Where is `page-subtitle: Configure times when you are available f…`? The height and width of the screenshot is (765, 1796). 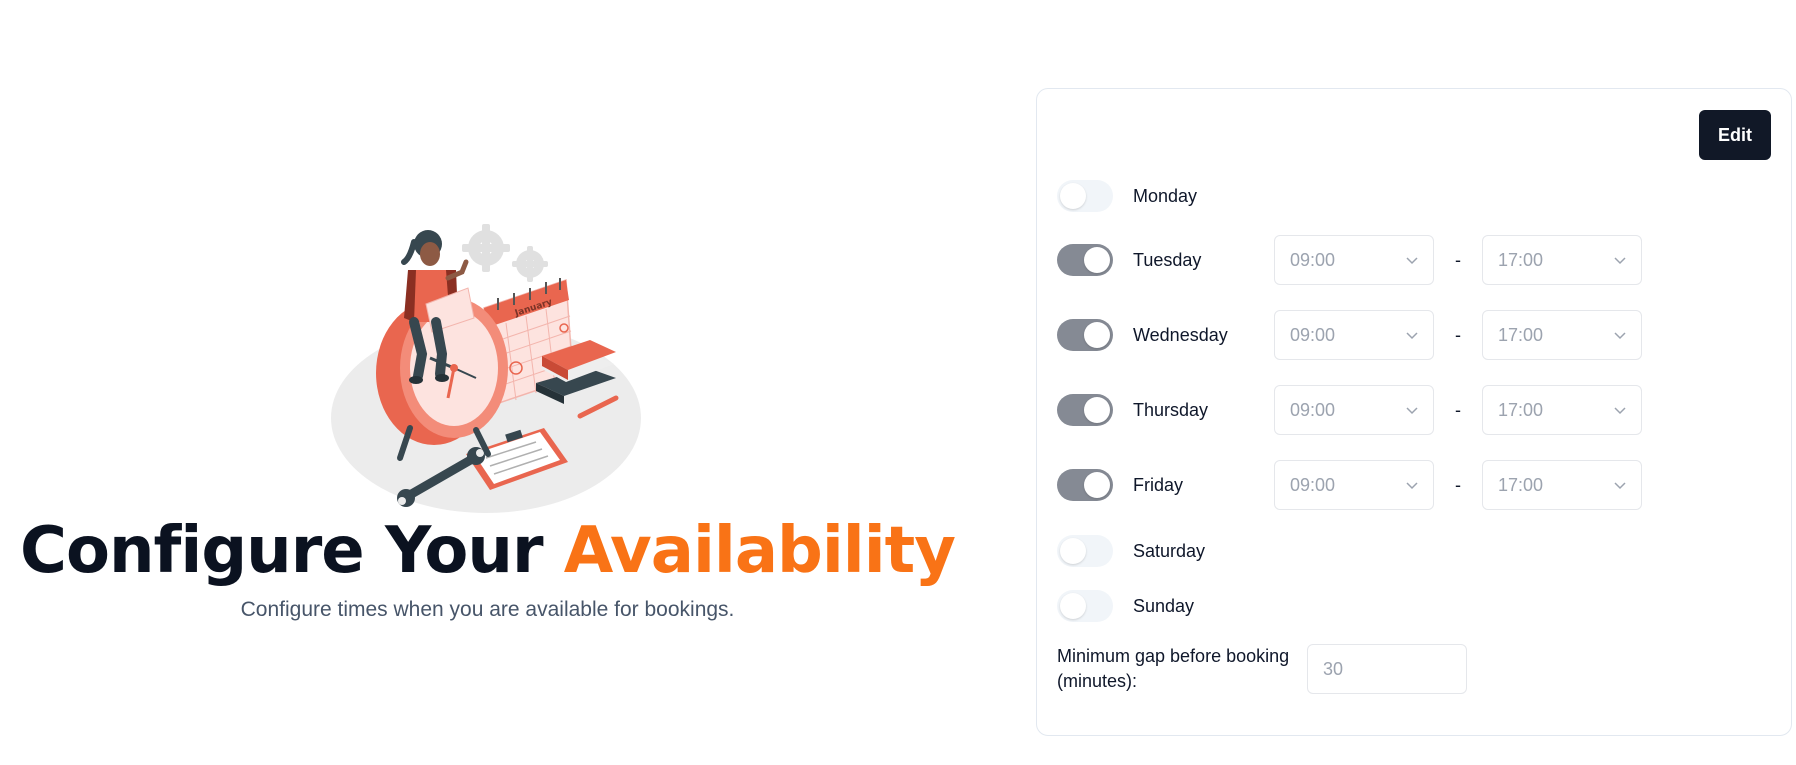 page-subtitle: Configure times when you are available f… is located at coordinates (487, 609).